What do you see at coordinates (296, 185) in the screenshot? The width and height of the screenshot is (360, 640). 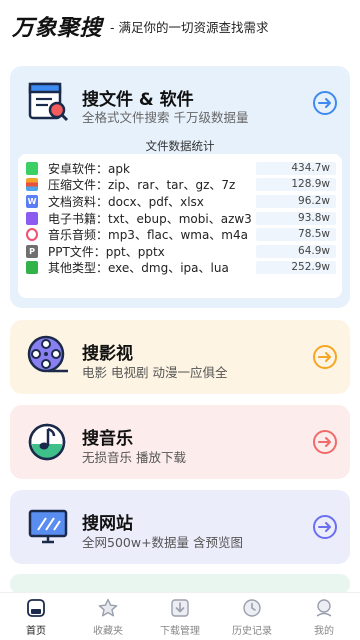 I see `stat-value: 128.9w` at bounding box center [296, 185].